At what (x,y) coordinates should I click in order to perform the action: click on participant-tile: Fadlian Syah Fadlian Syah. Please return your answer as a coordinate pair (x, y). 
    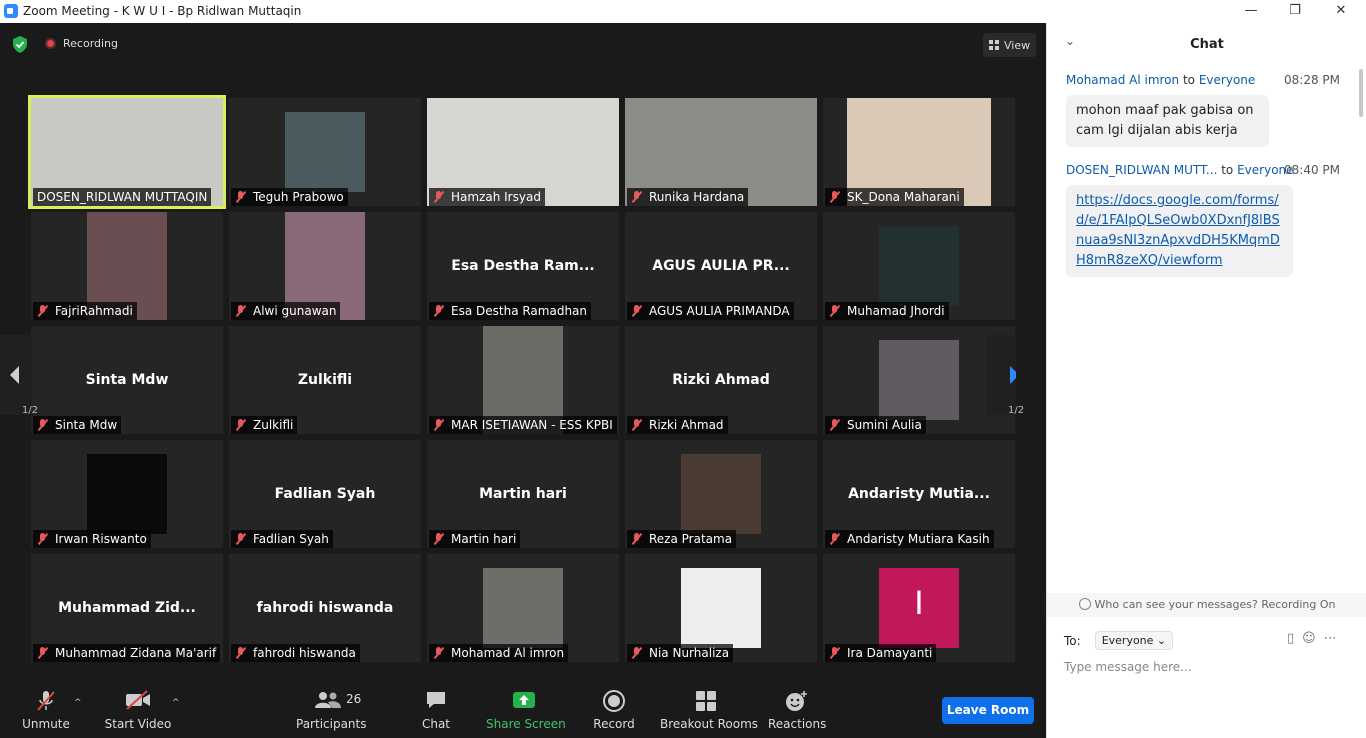
    Looking at the image, I should click on (325, 494).